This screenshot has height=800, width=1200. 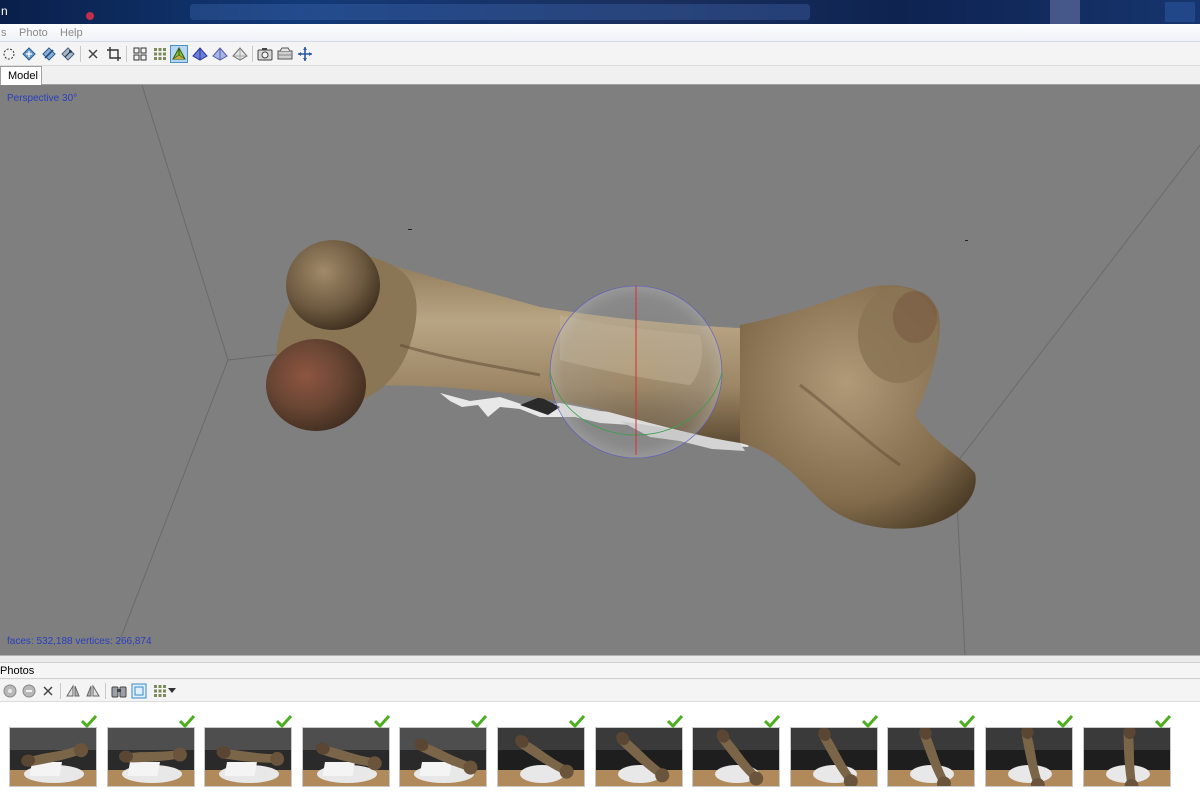 What do you see at coordinates (240, 54) in the screenshot?
I see `wireframe-model-icon` at bounding box center [240, 54].